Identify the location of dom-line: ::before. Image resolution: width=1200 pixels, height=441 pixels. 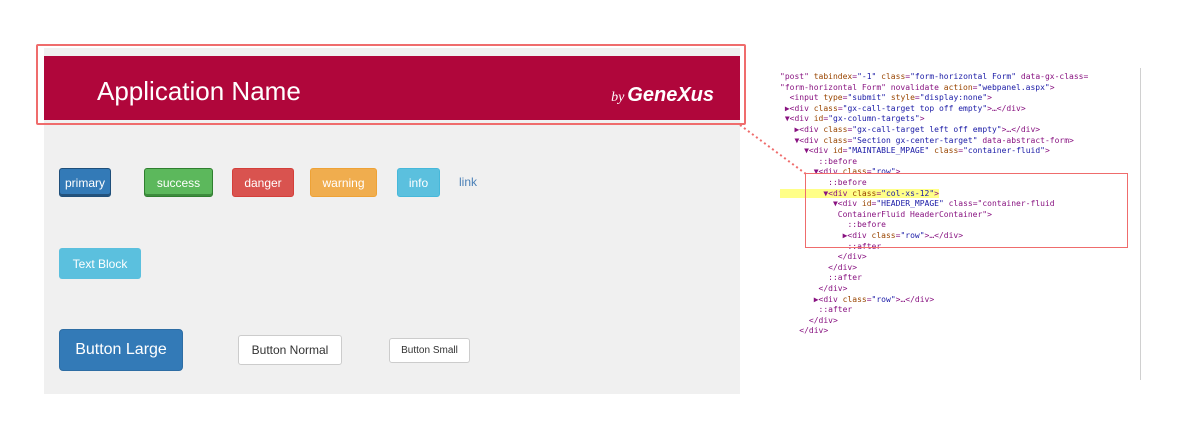
(819, 162).